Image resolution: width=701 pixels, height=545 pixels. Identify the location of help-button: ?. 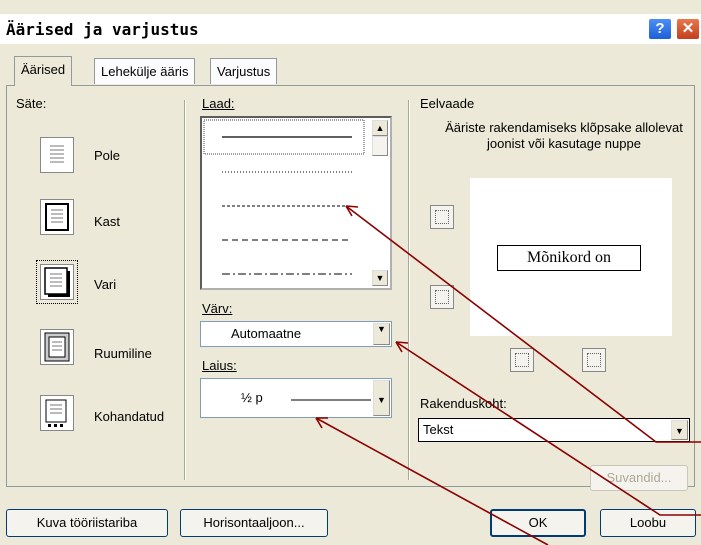
(660, 29).